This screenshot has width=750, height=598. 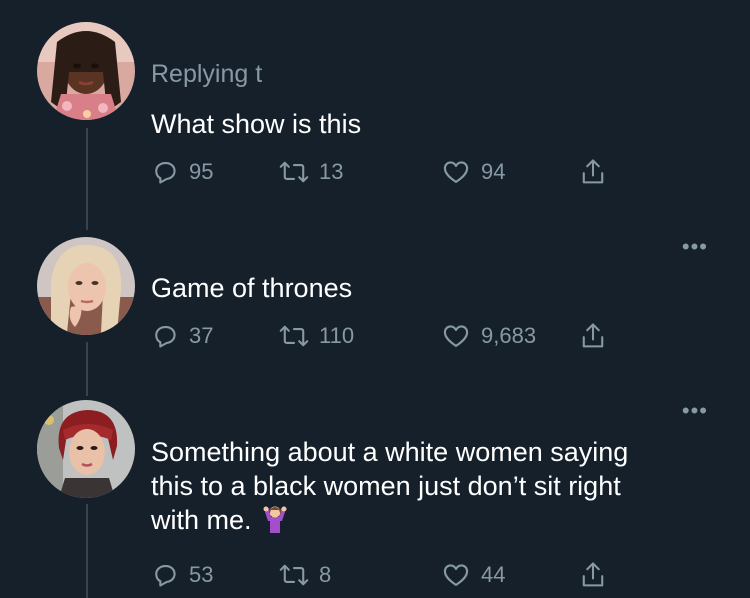 I want to click on tweet-text-line: with me., so click(x=201, y=520).